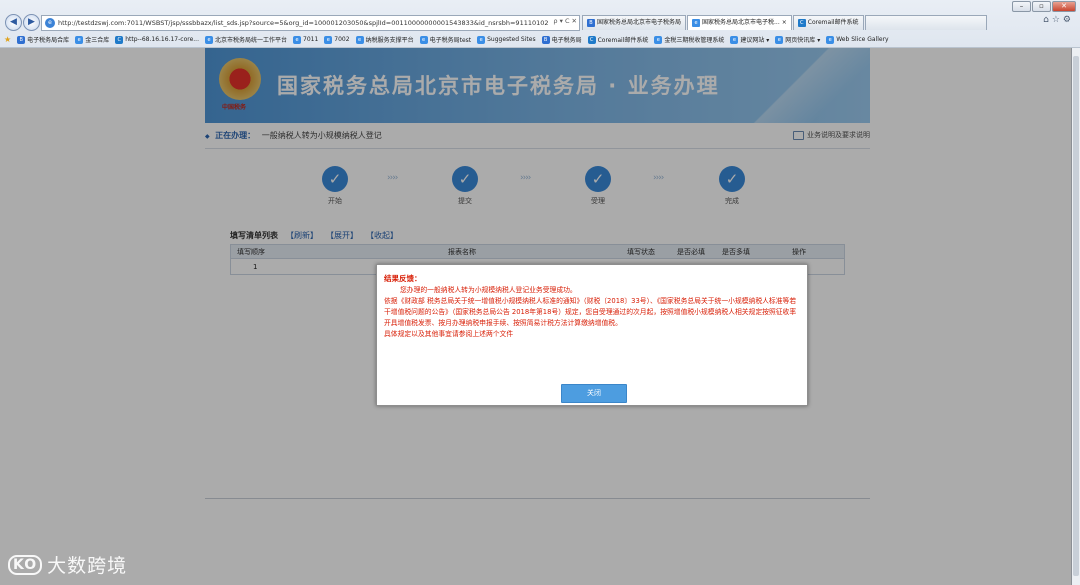  I want to click on favorite-label: Coremail邮件系统, so click(623, 40).